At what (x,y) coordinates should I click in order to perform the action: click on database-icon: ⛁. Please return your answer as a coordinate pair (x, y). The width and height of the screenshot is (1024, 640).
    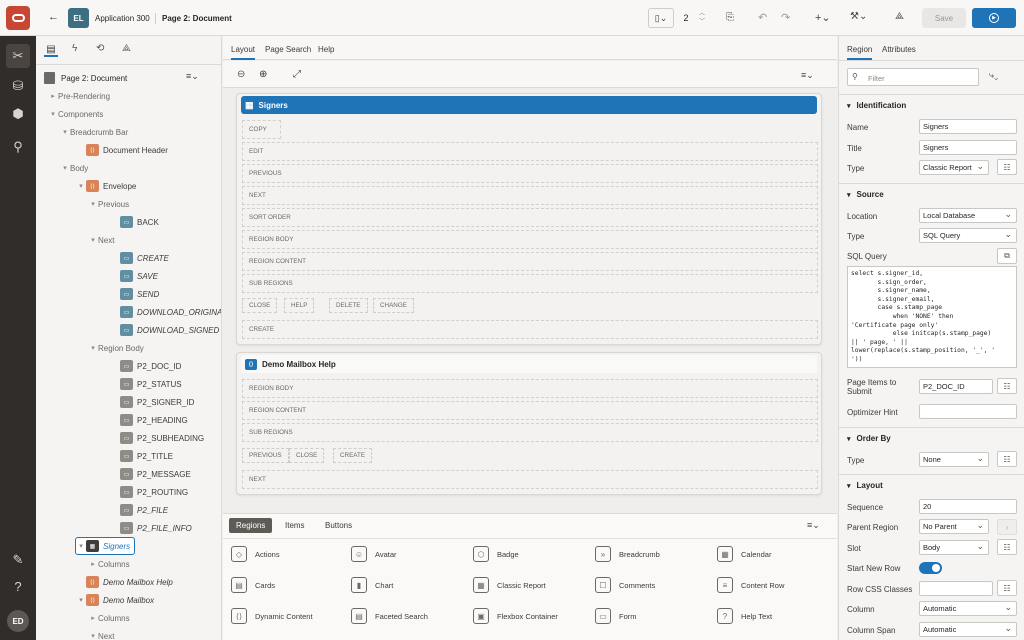
    Looking at the image, I should click on (18, 86).